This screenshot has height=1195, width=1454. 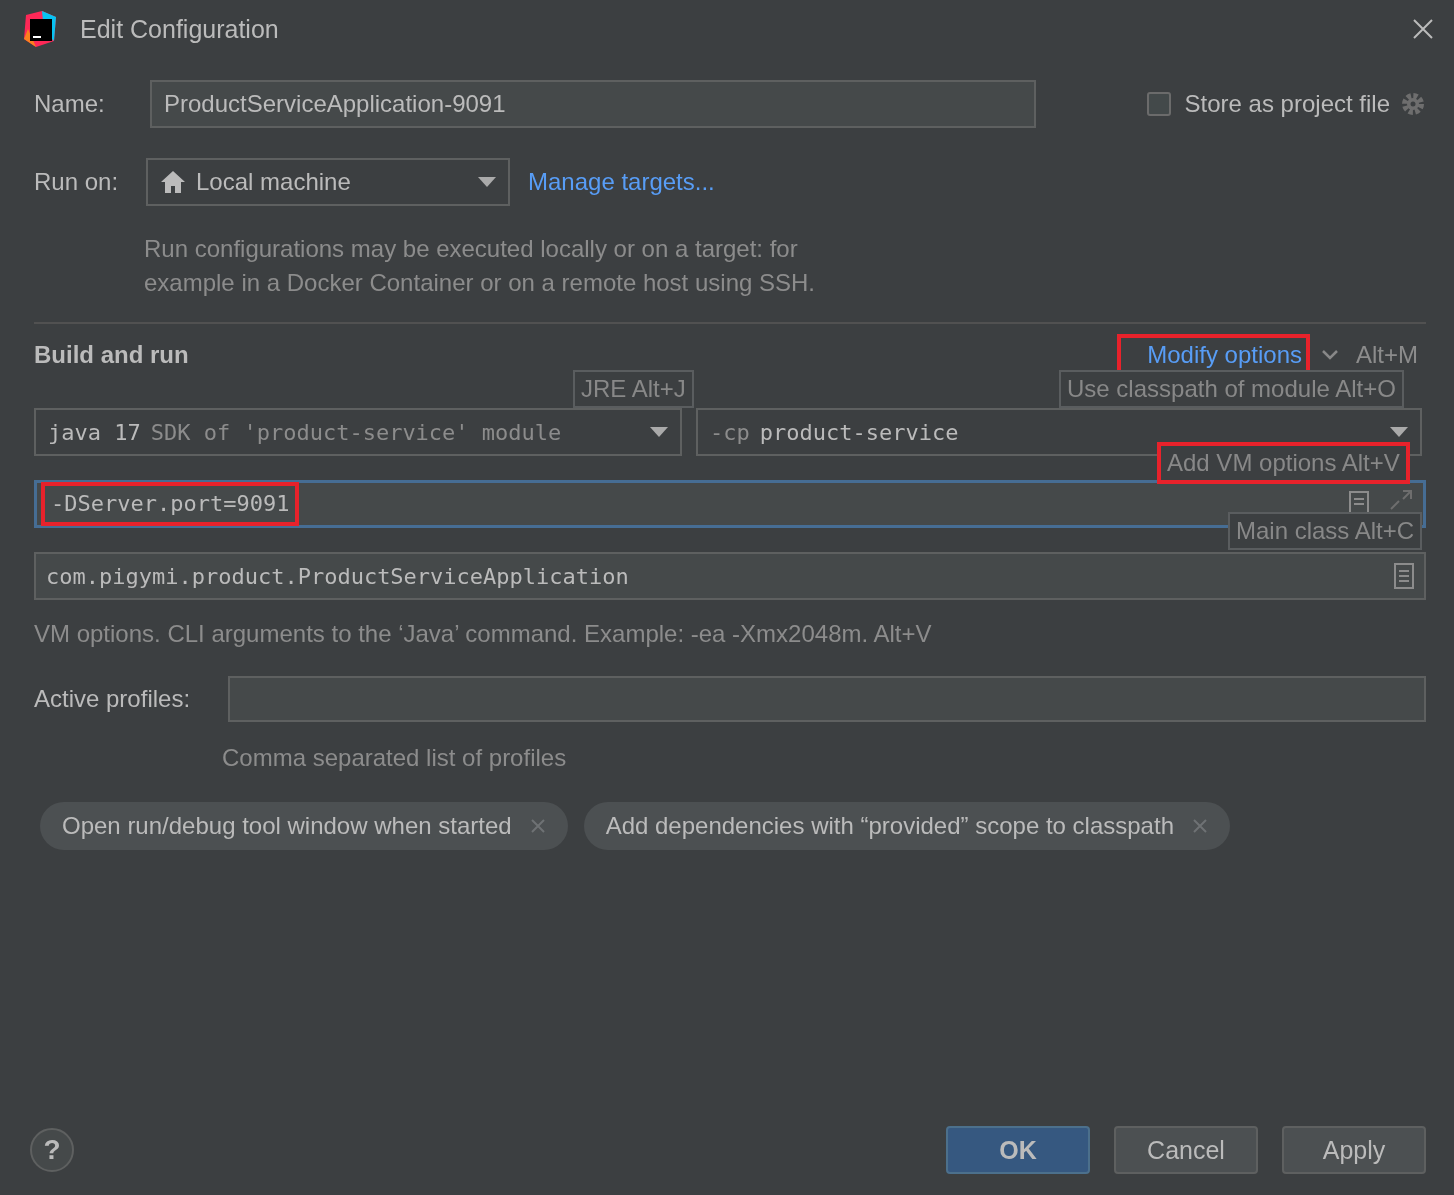 What do you see at coordinates (173, 182) in the screenshot?
I see `home-icon` at bounding box center [173, 182].